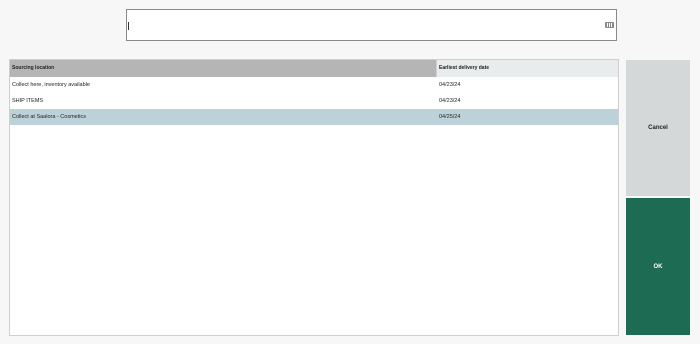  I want to click on cell-sourcing-location: Collect at Saalora - Cosmetics, so click(49, 117).